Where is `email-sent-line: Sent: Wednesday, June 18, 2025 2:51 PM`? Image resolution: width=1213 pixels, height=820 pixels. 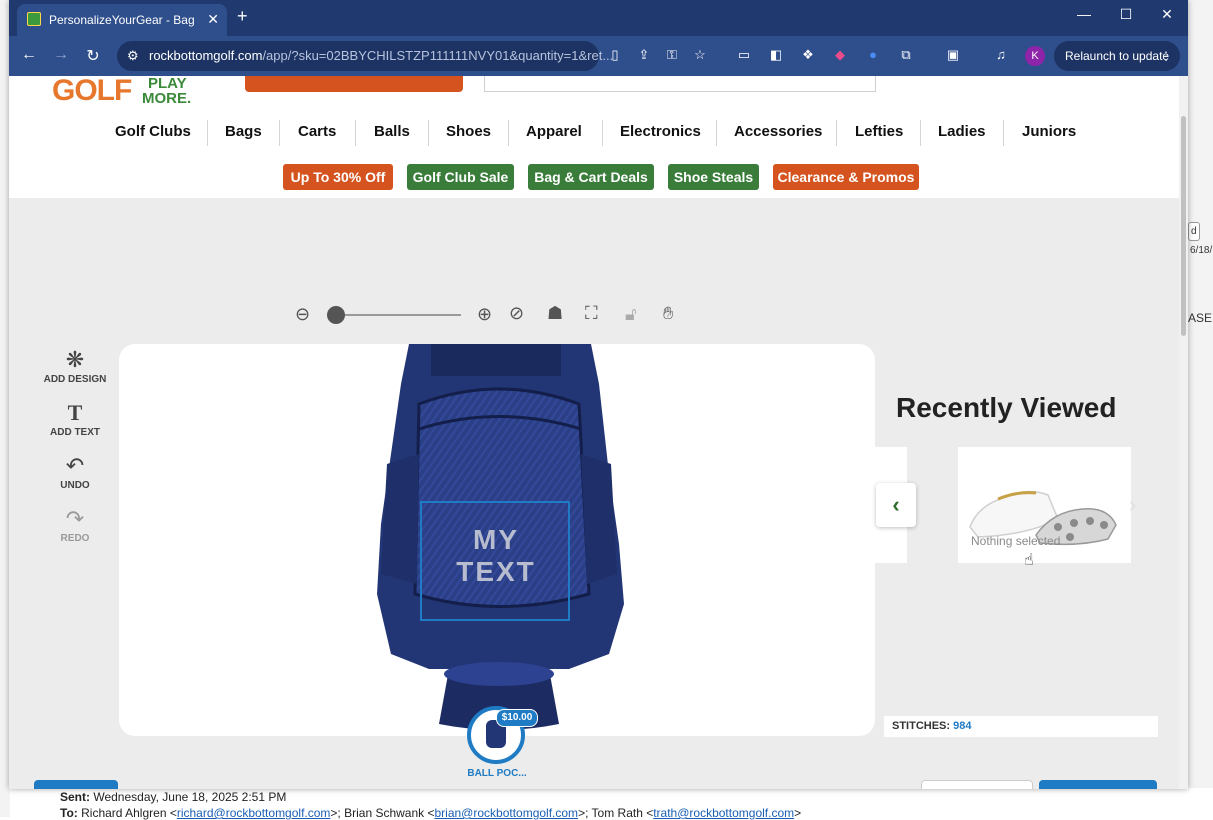 email-sent-line: Sent: Wednesday, June 18, 2025 2:51 PM is located at coordinates (173, 797).